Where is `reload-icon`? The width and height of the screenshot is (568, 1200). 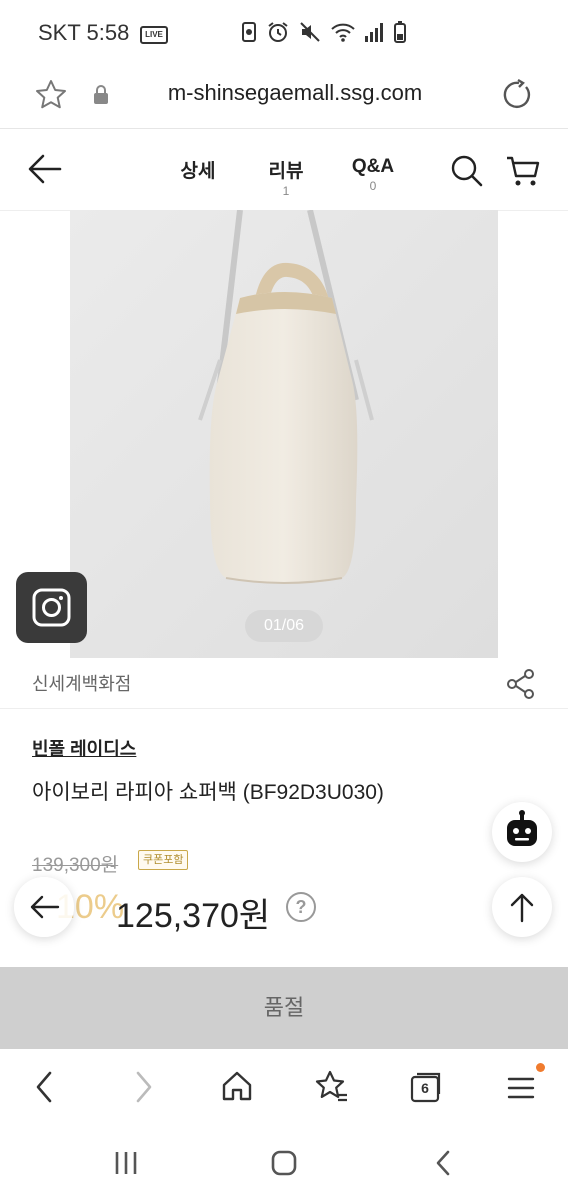
reload-icon is located at coordinates (517, 95).